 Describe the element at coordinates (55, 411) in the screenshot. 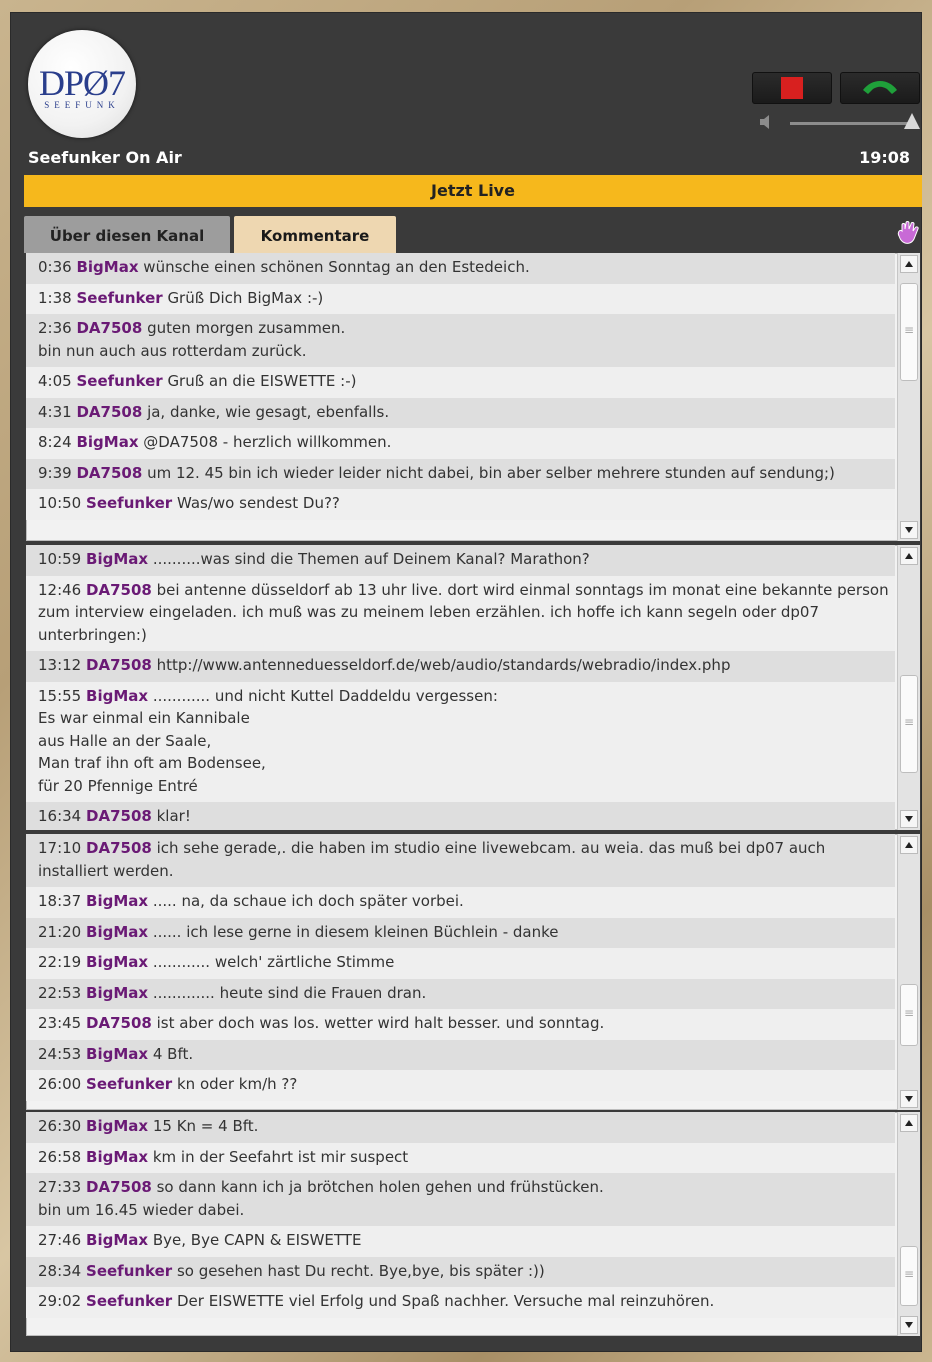

I see `comment-time: 4:31` at that location.